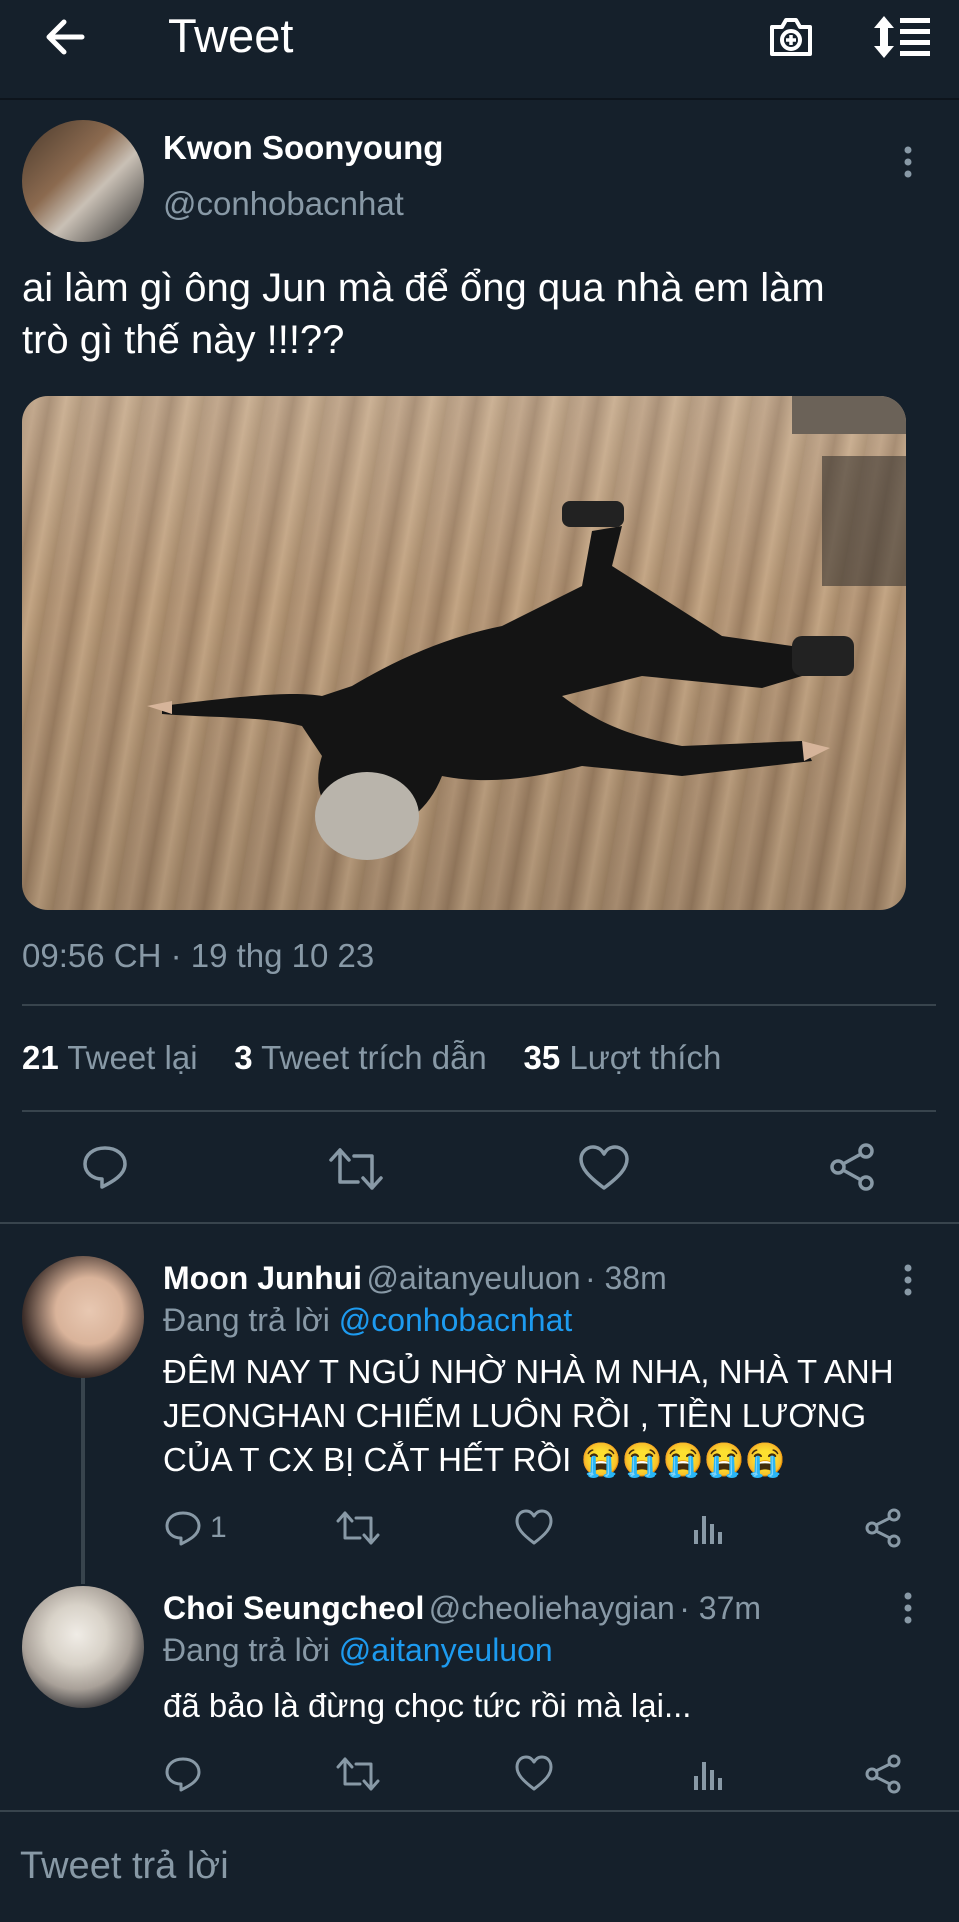  I want to click on like-label: Lượt thích, so click(645, 1057).